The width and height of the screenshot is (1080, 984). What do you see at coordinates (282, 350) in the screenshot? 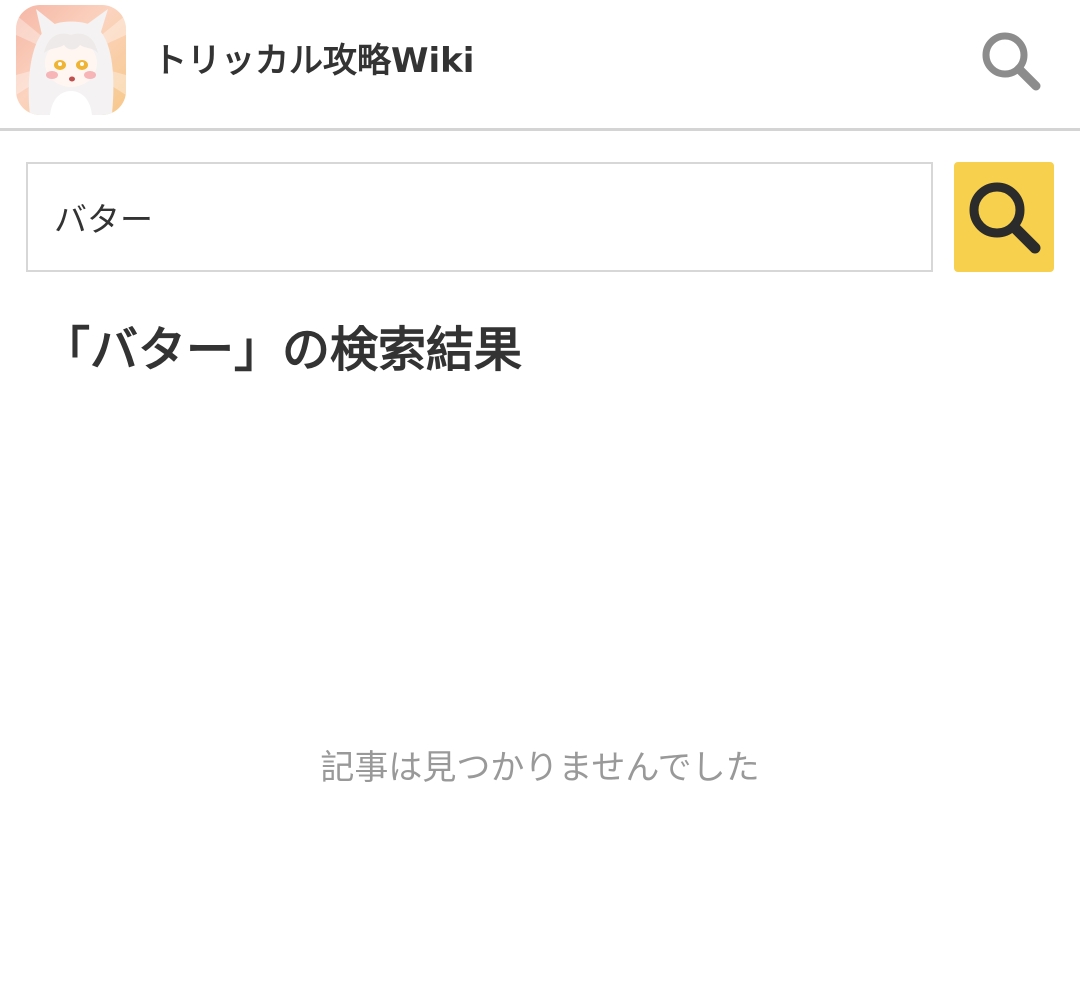
I see `results-heading: 「バター」の検索結果` at bounding box center [282, 350].